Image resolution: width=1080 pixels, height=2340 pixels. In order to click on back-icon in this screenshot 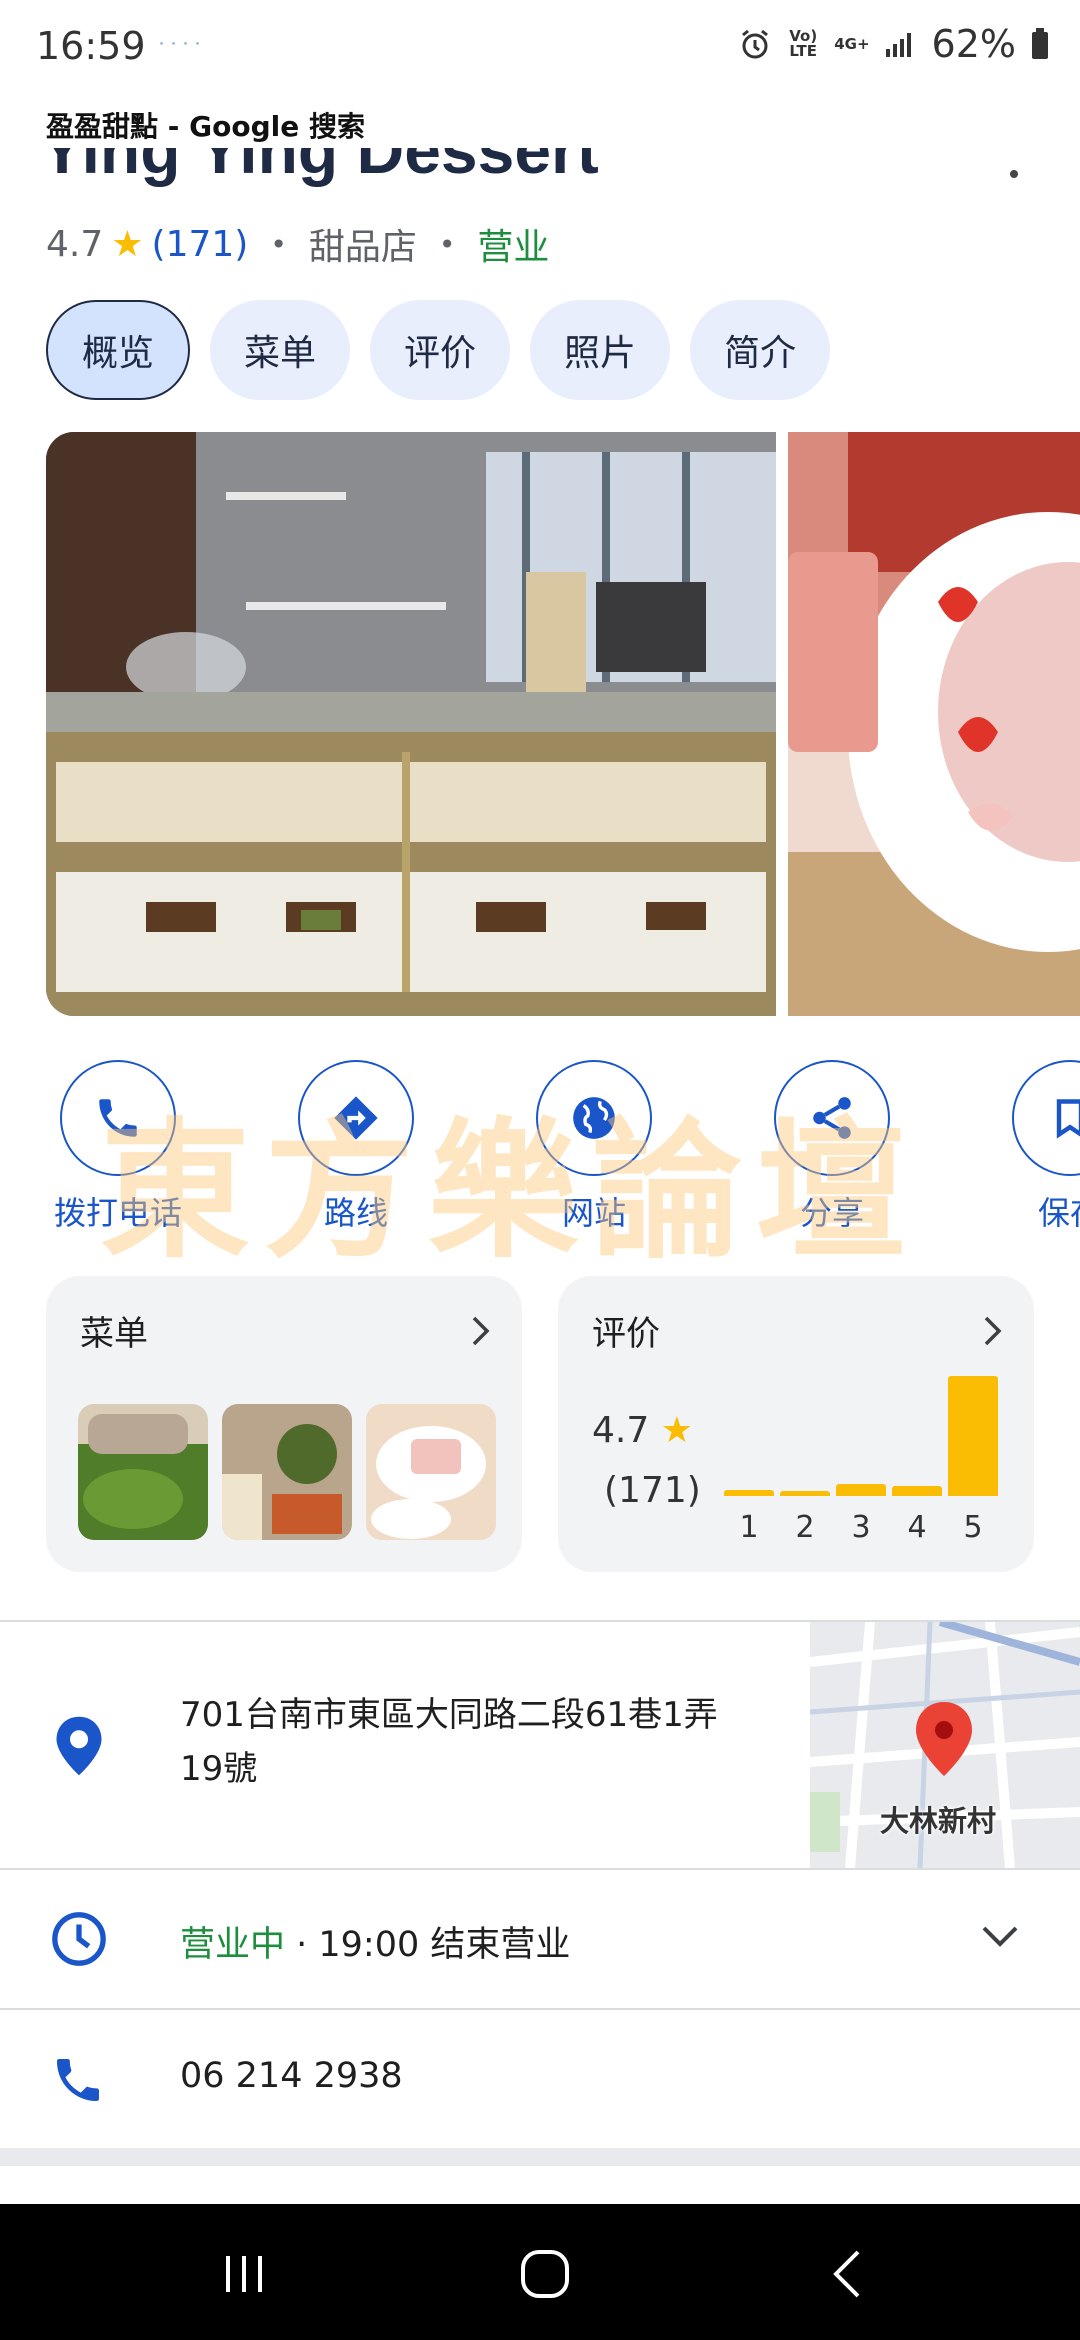, I will do `click(848, 2274)`.